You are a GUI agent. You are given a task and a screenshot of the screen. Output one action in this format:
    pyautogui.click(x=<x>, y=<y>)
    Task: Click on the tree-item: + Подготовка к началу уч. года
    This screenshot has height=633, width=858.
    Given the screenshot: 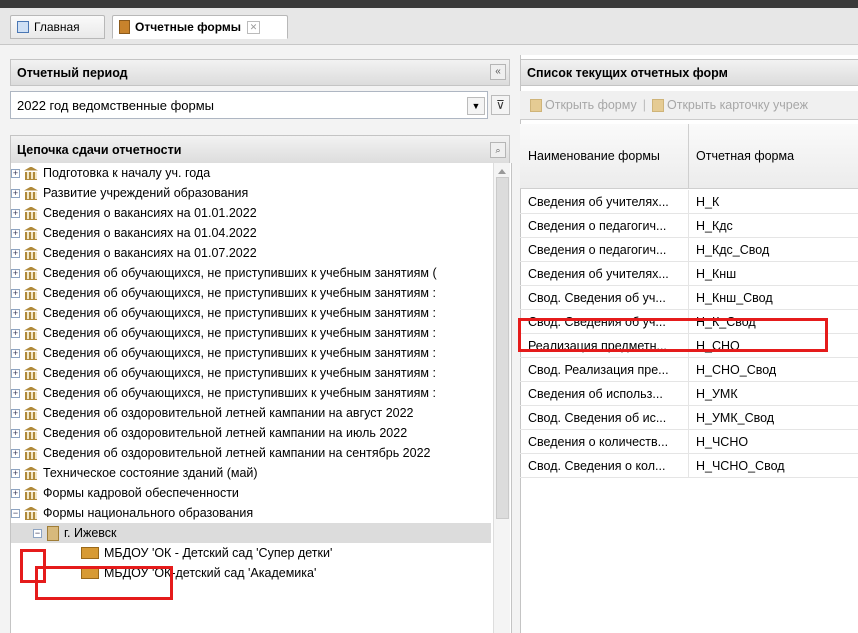 What is the action you would take?
    pyautogui.click(x=261, y=173)
    